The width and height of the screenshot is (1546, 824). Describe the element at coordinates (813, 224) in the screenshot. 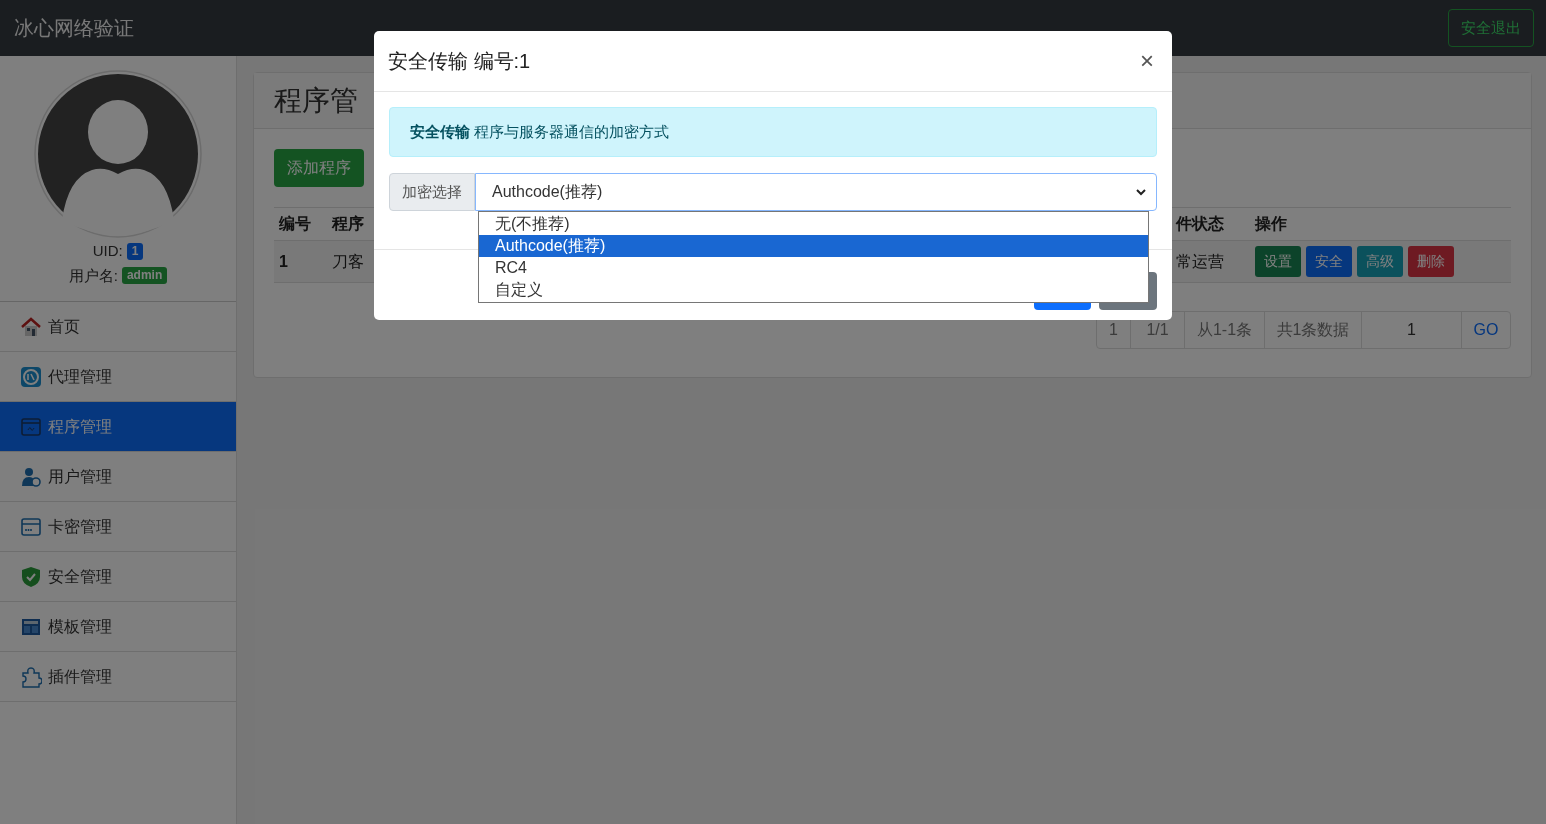

I see `dropdown-option: 无(不推荐)` at that location.